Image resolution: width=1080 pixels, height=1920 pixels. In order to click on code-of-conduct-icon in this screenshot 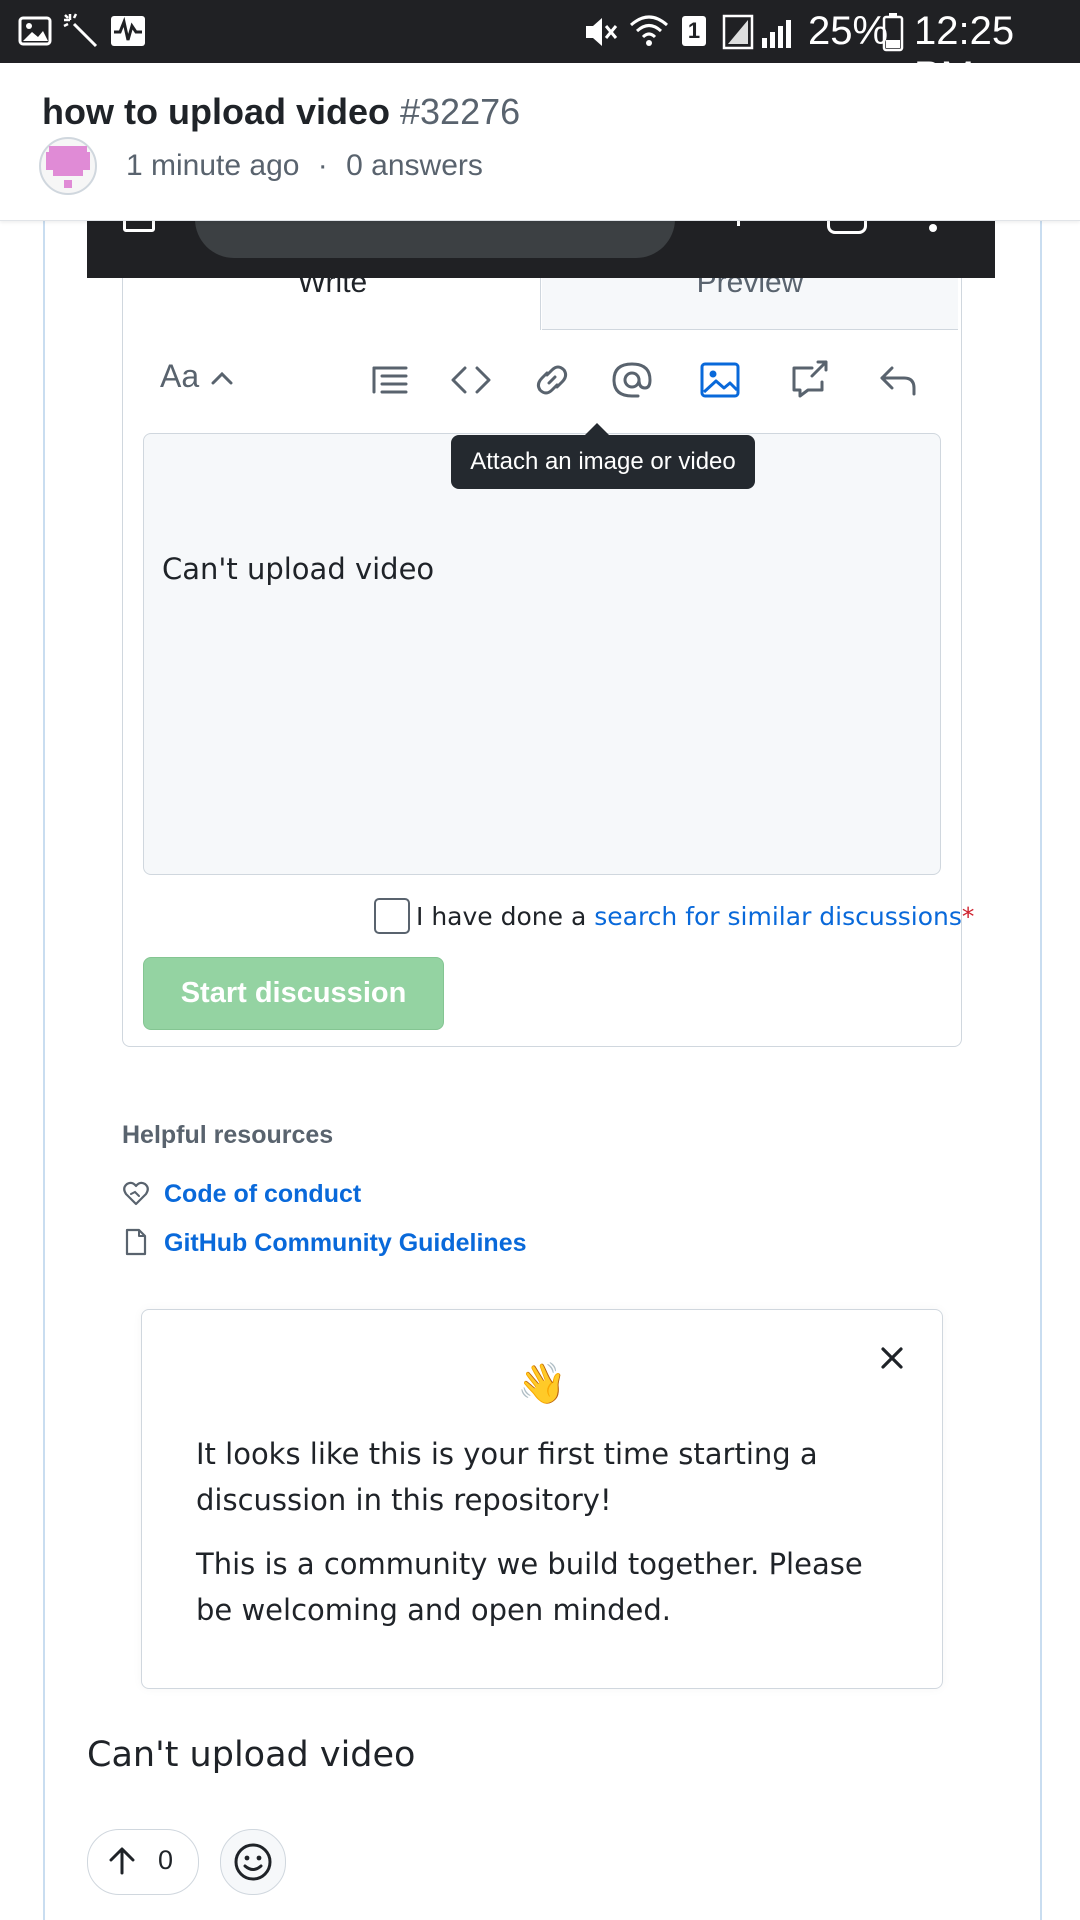, I will do `click(136, 1193)`.